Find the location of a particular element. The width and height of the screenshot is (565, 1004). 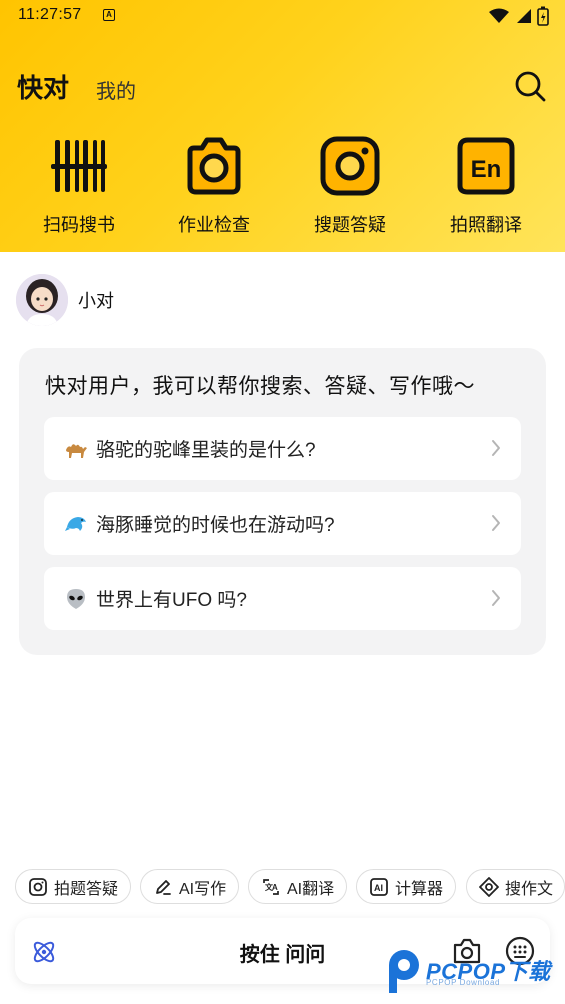

ai-box-icon: AI is located at coordinates (379, 886).